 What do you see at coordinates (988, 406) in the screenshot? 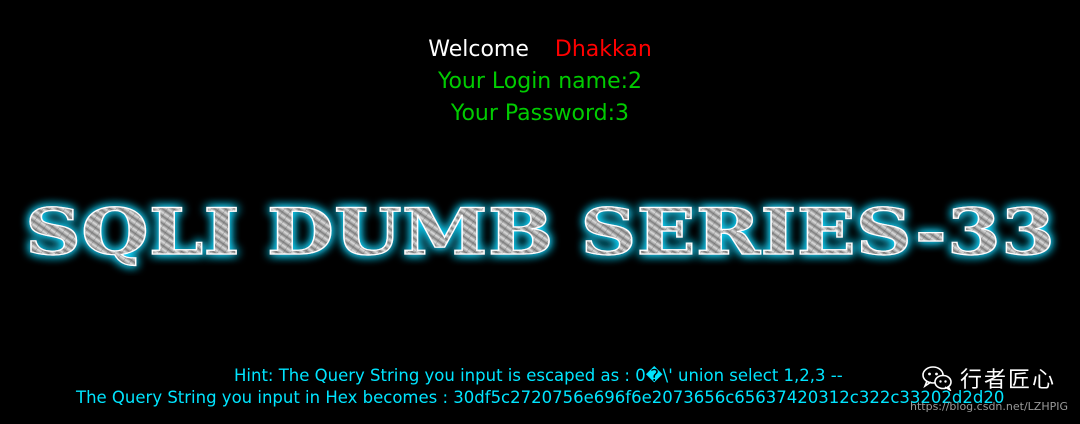
I see `watermark-url: https://blog.csdn.net/LZHPIG` at bounding box center [988, 406].